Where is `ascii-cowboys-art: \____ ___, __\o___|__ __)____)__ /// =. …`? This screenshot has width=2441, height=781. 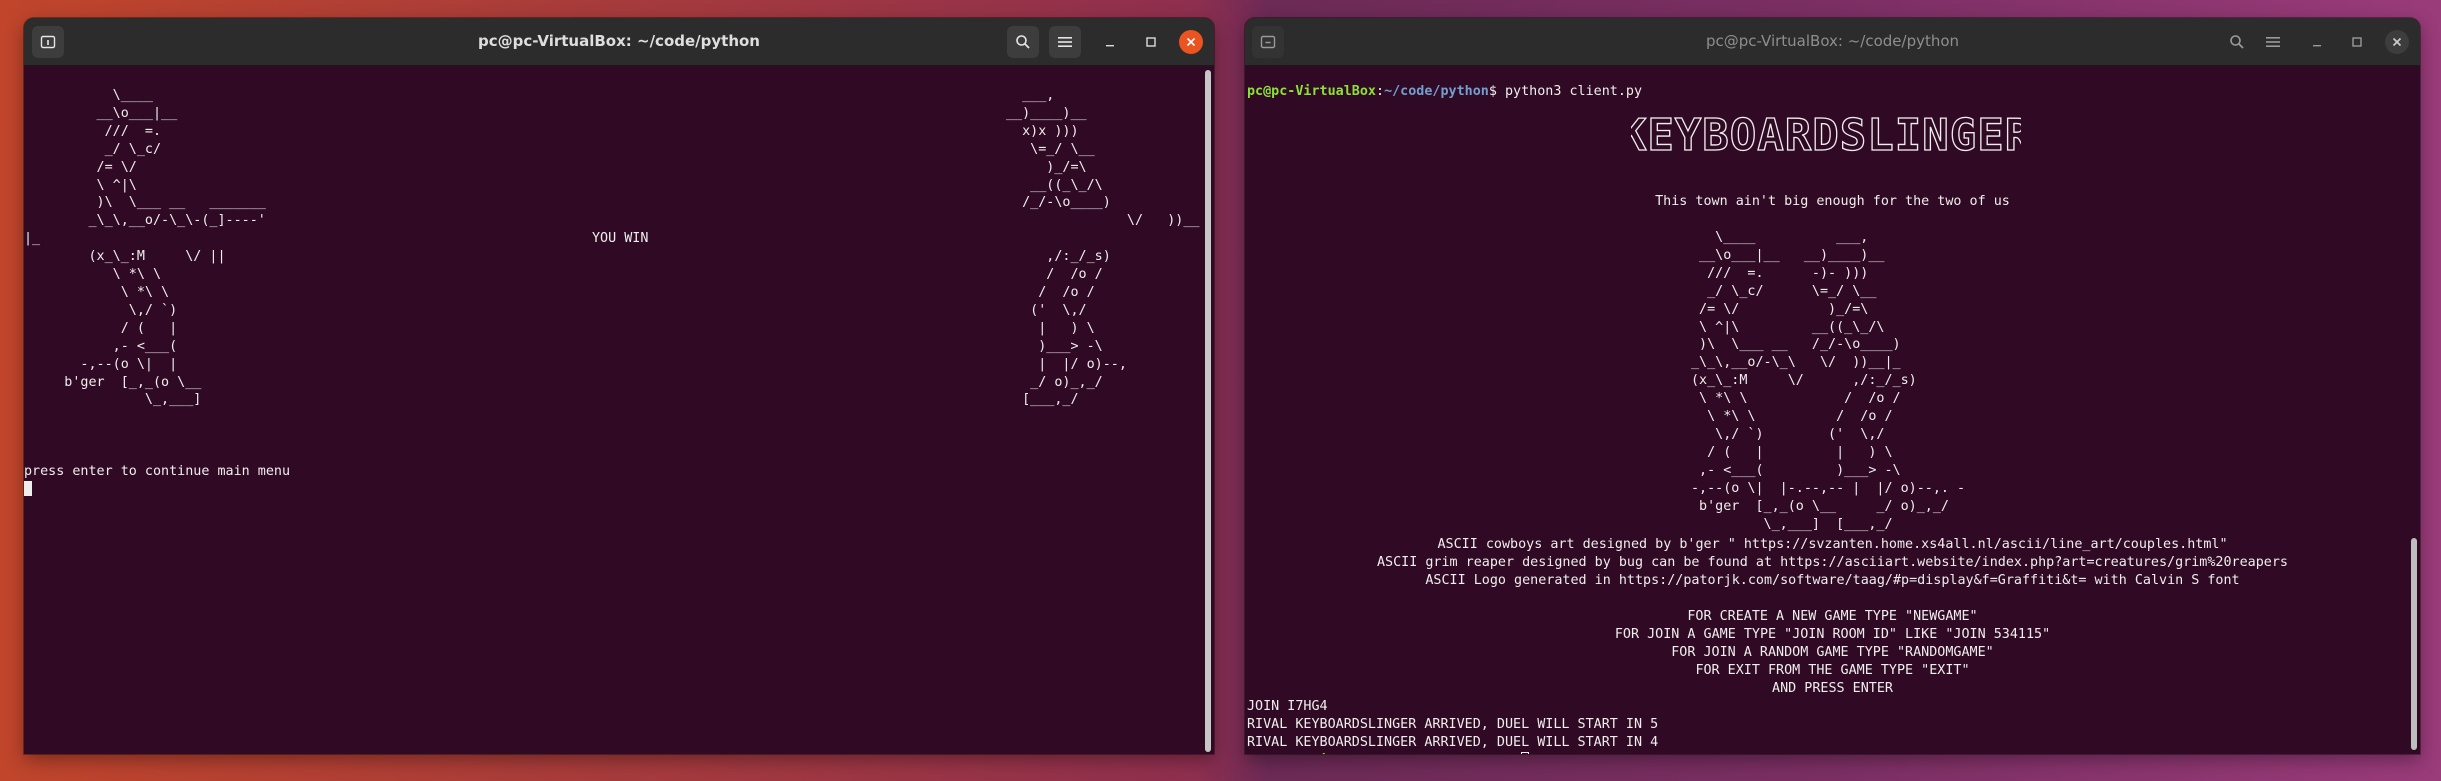
ascii-cowboys-art: \____ ___, __\o___|__ __)____)__ /// =. … is located at coordinates (1828, 381).